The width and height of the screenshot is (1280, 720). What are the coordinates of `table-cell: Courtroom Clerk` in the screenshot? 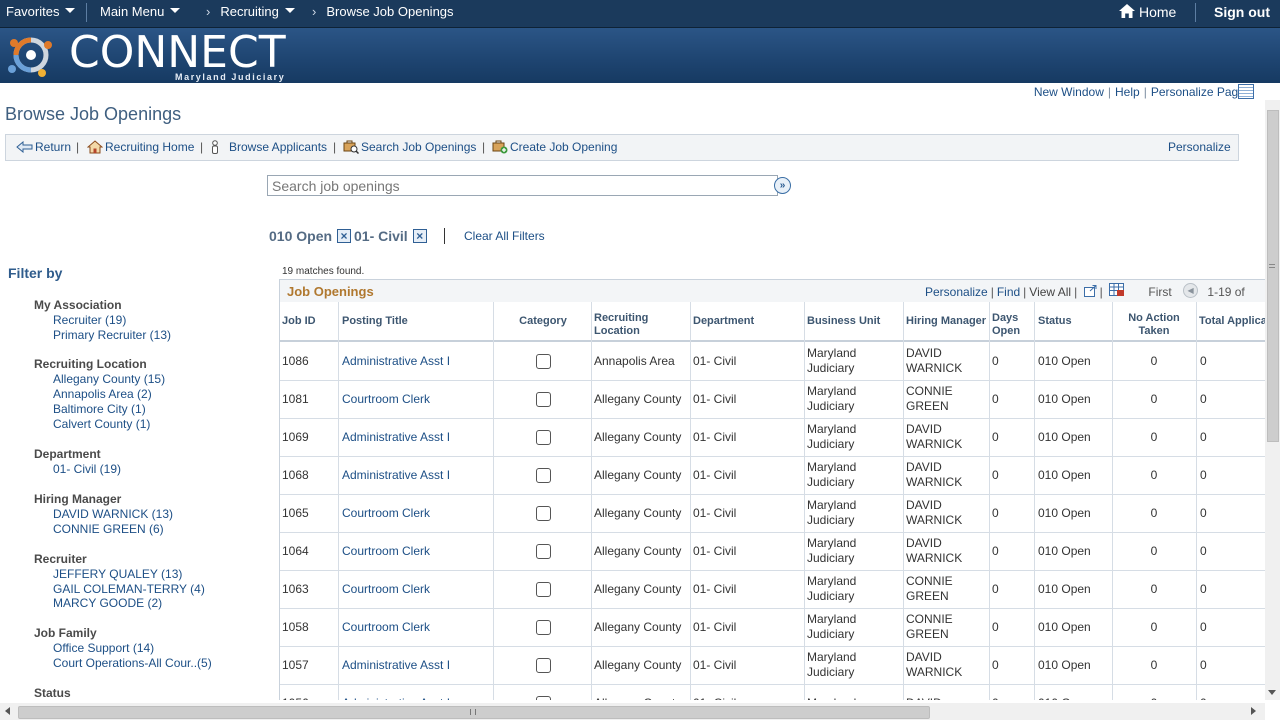 It's located at (417, 589).